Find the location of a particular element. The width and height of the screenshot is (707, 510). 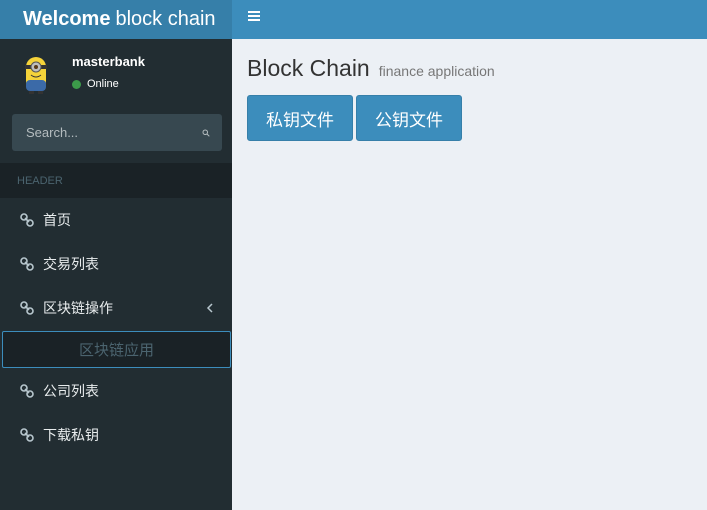

user-status: Online is located at coordinates (95, 84).